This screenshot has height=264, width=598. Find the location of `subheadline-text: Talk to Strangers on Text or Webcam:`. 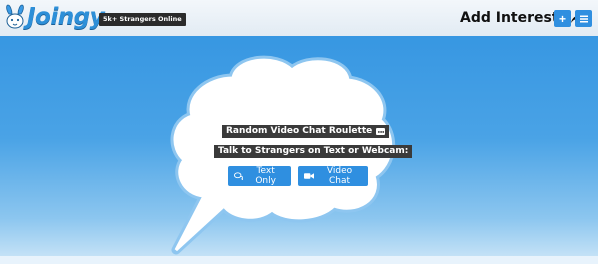

subheadline-text: Talk to Strangers on Text or Webcam: is located at coordinates (313, 151).